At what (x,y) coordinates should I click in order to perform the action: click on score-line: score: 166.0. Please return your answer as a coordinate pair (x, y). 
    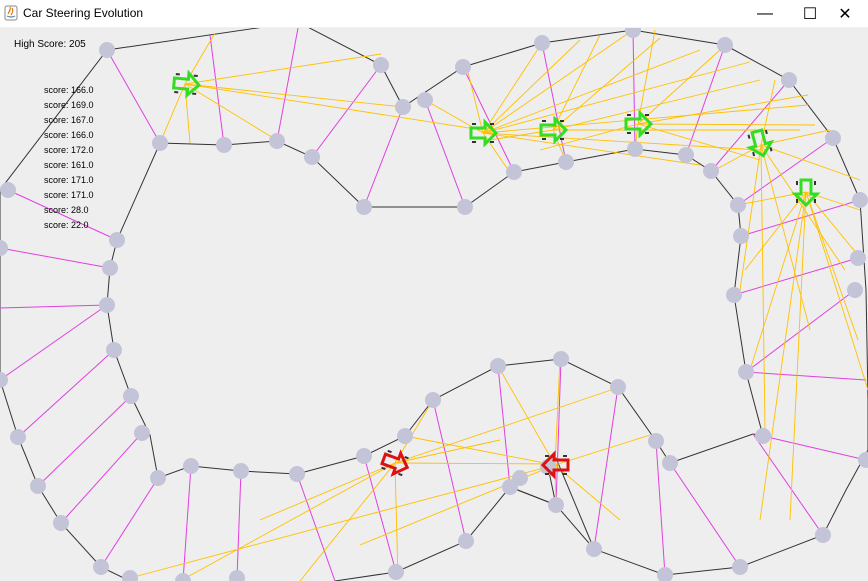
    Looking at the image, I should click on (69, 135).